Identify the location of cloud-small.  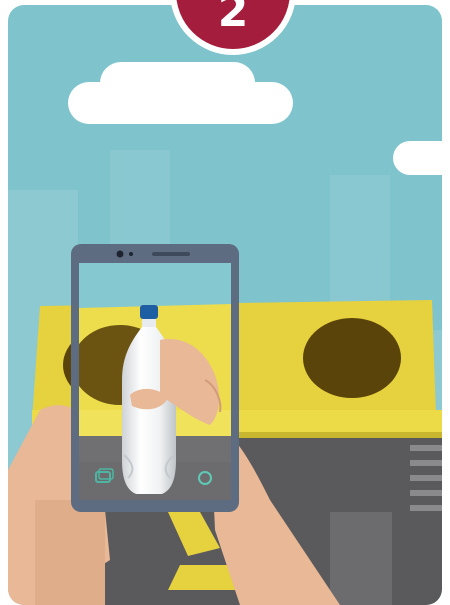
(417, 158).